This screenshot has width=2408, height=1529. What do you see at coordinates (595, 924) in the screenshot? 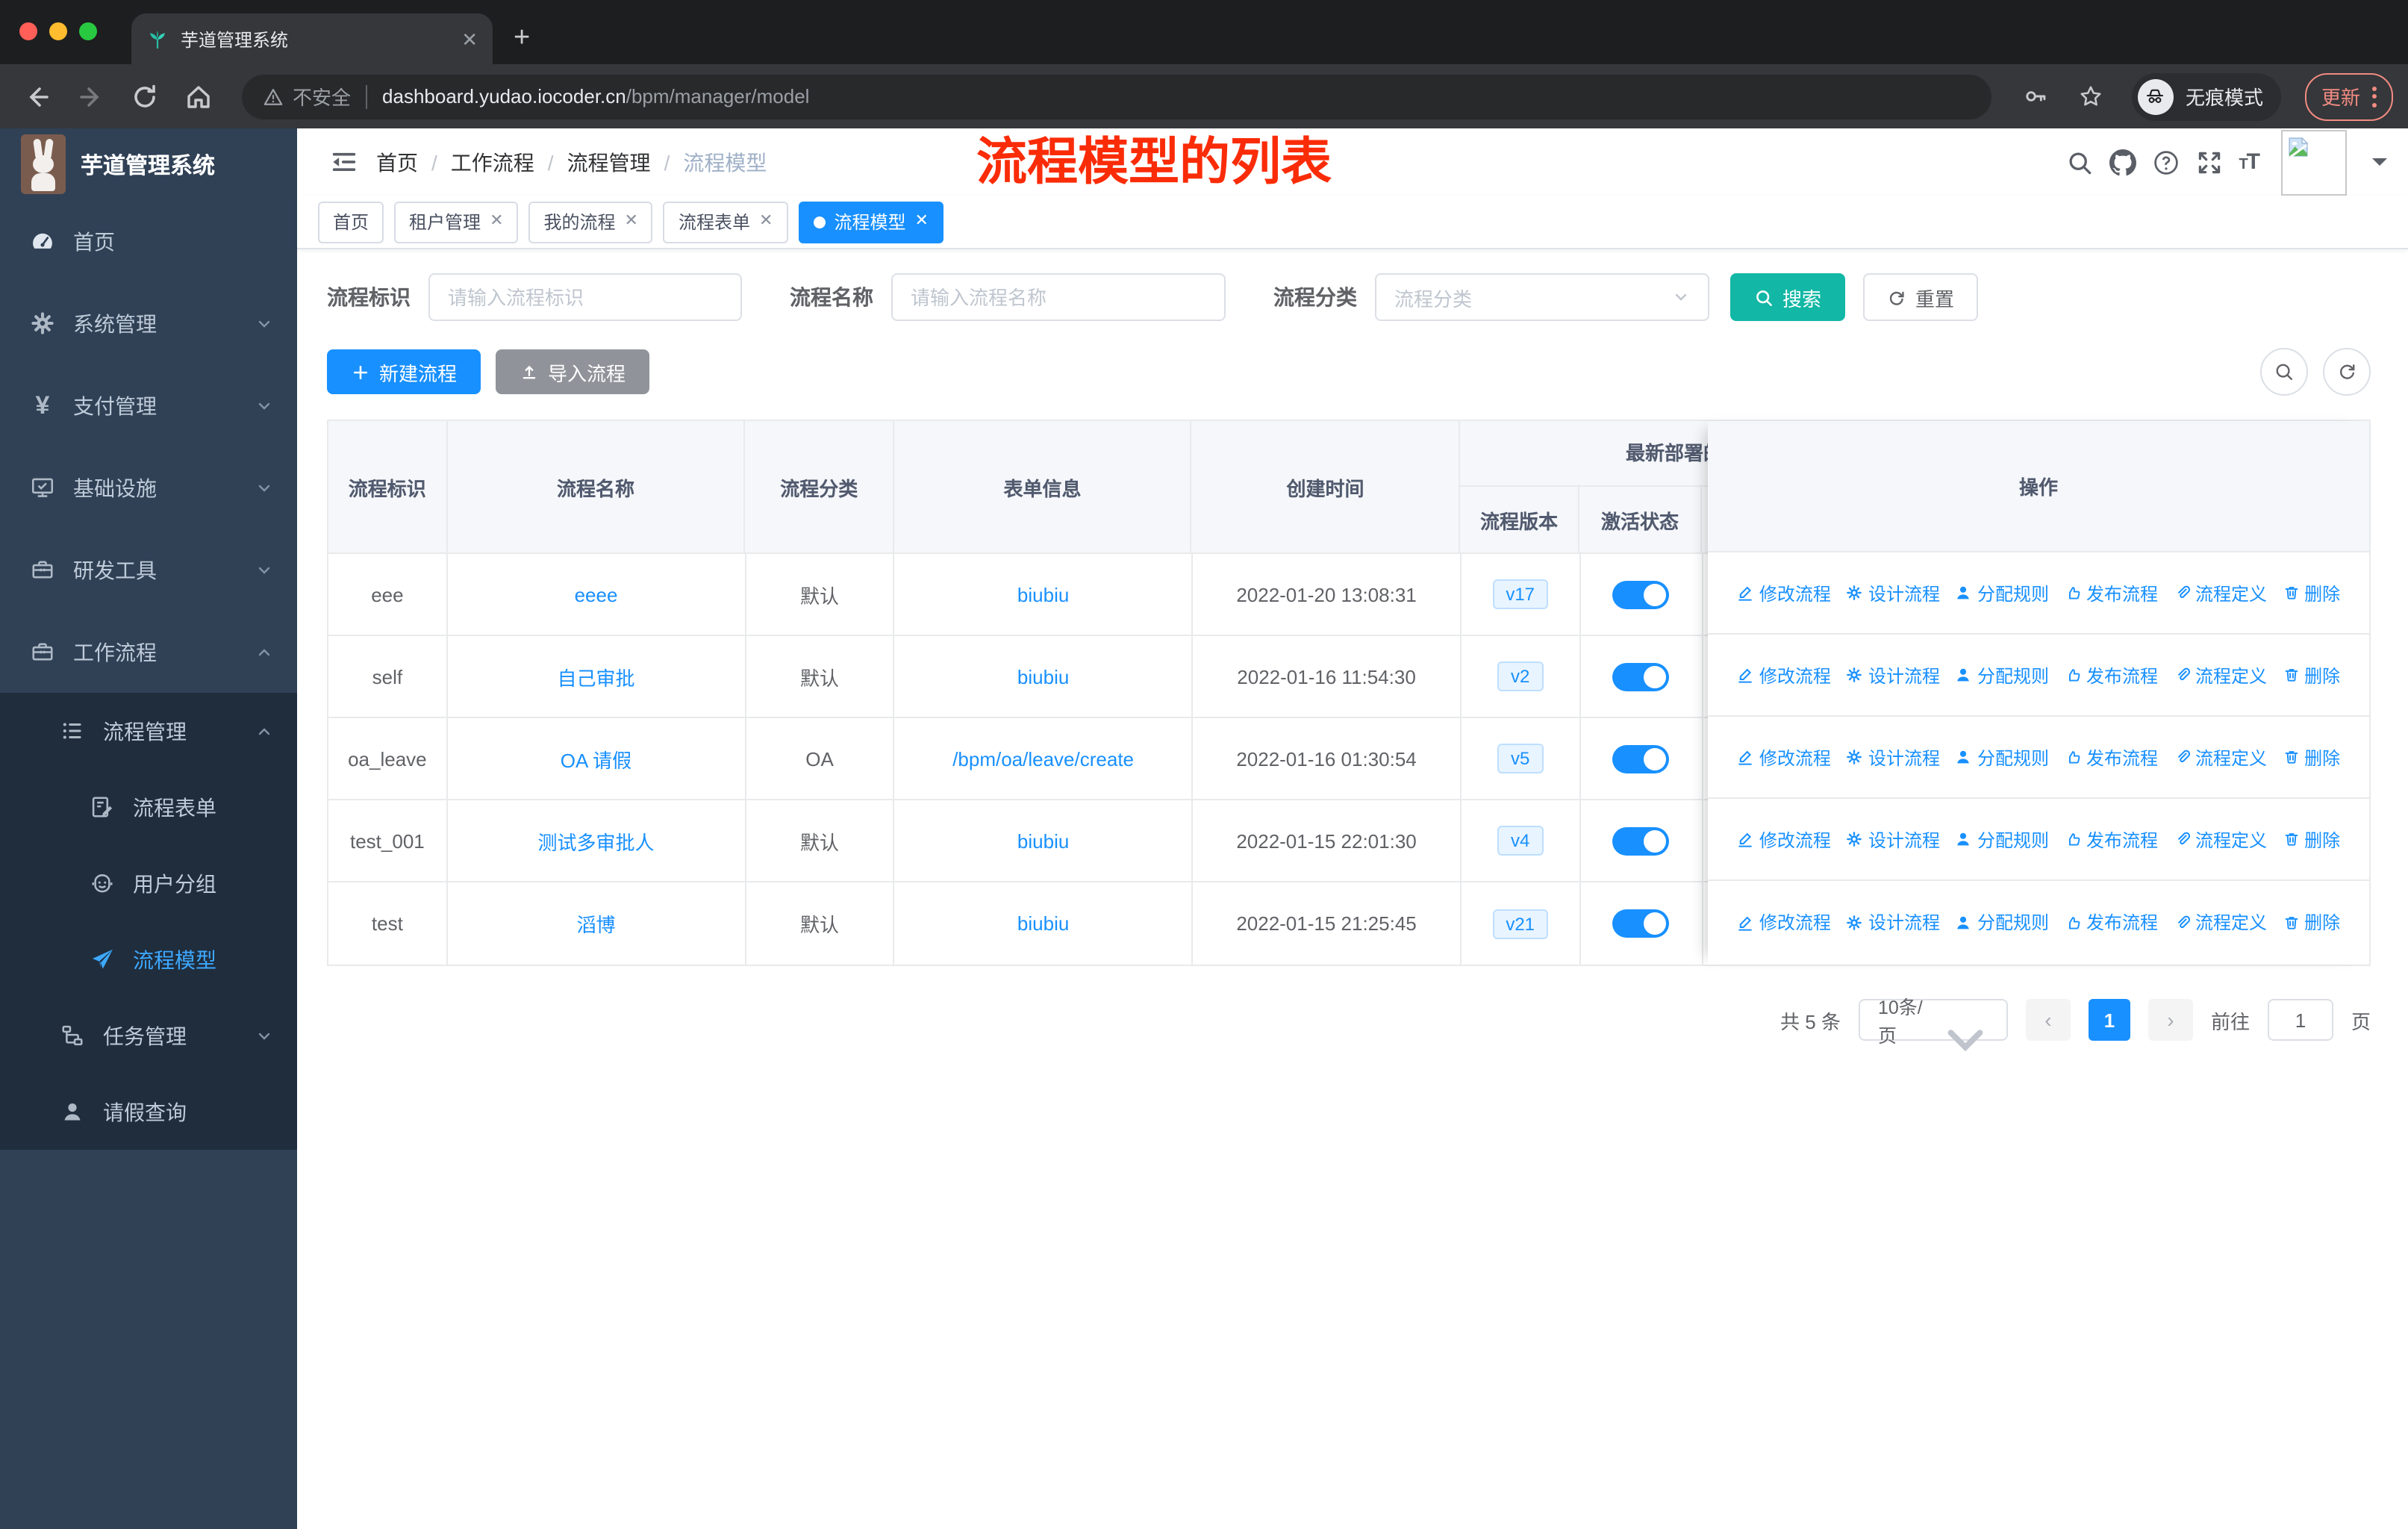
I see `process-name-link: 滔博` at bounding box center [595, 924].